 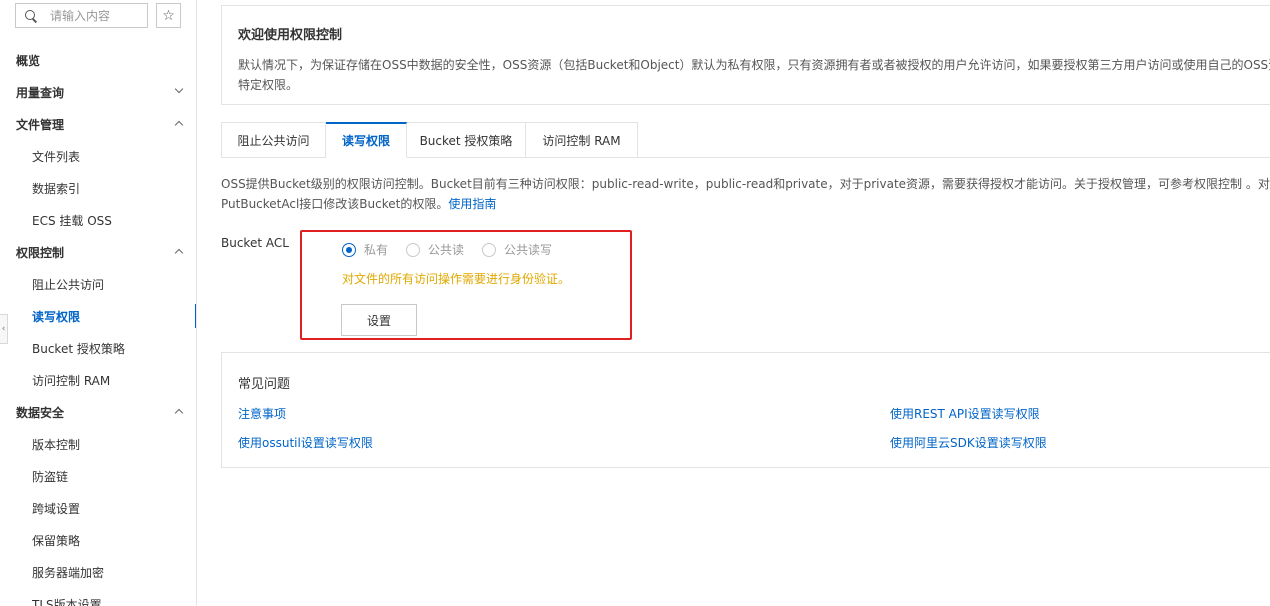 What do you see at coordinates (31, 16) in the screenshot?
I see `search-icon` at bounding box center [31, 16].